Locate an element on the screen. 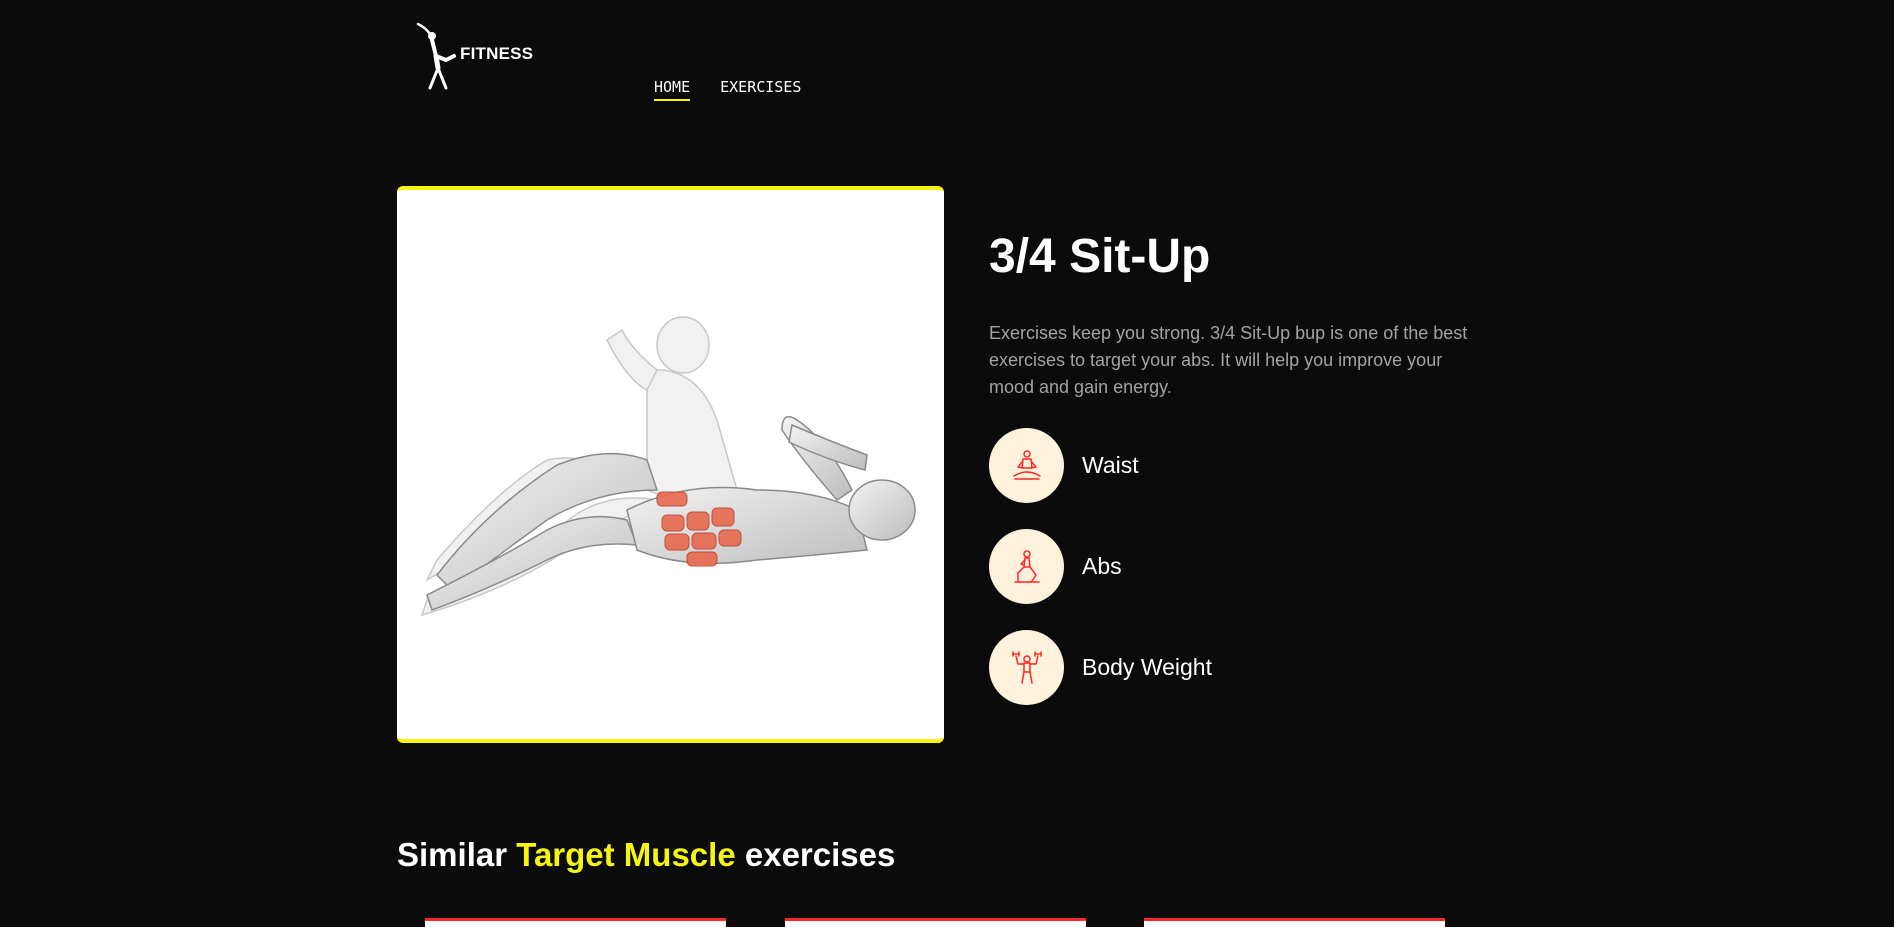 This screenshot has height=927, width=1894. dumbbell-lift-icon is located at coordinates (1026, 667).